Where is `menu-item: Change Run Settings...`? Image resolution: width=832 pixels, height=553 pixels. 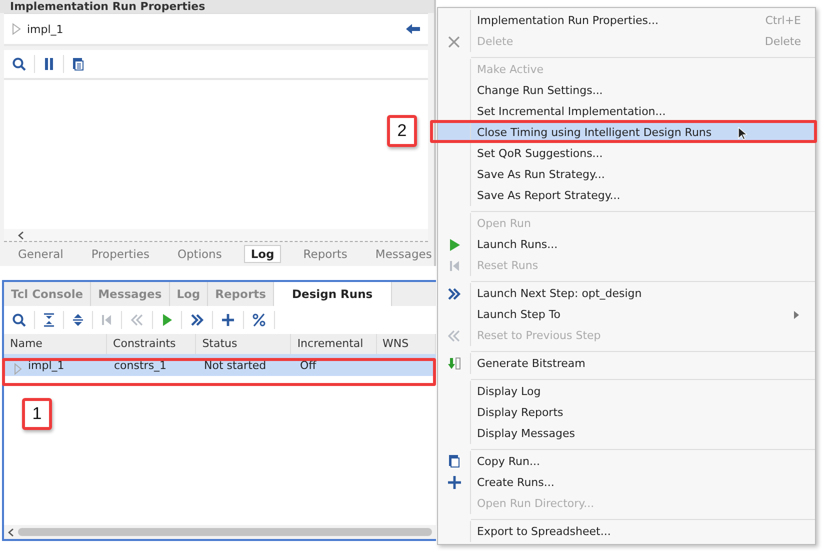 menu-item: Change Run Settings... is located at coordinates (626, 90).